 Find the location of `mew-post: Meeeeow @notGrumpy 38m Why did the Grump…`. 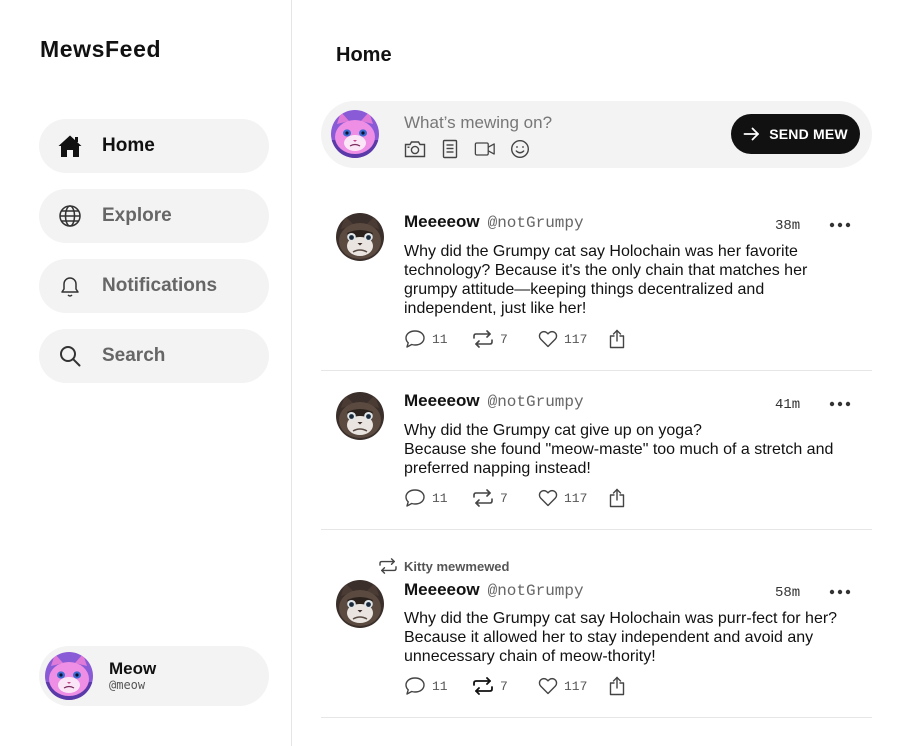

mew-post: Meeeeow @notGrumpy 38m Why did the Grump… is located at coordinates (596, 280).